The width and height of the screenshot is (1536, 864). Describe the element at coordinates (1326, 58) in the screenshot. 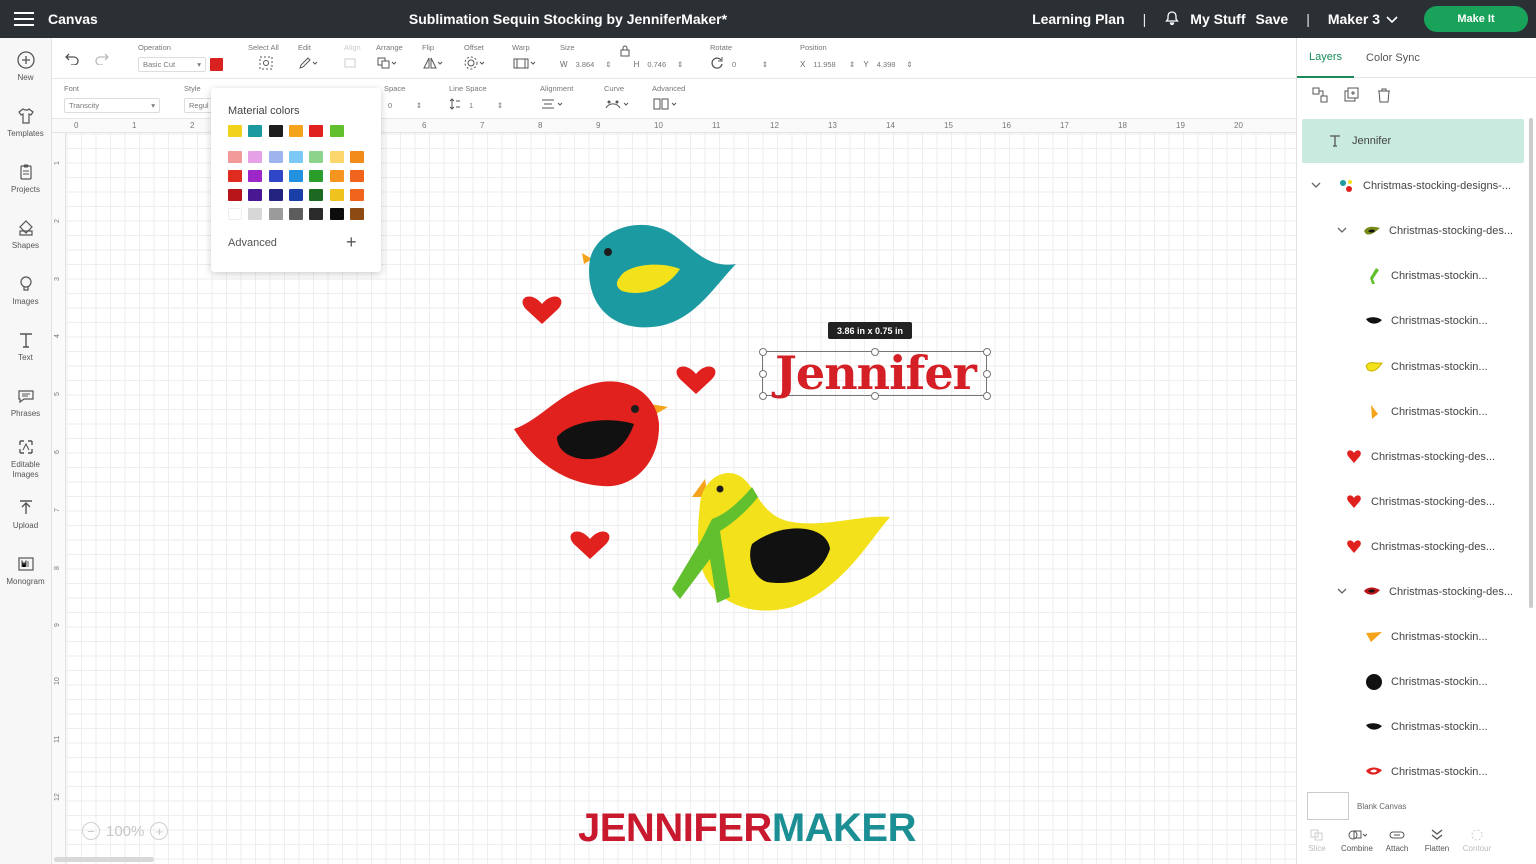

I see `tab-layers: Layers` at that location.